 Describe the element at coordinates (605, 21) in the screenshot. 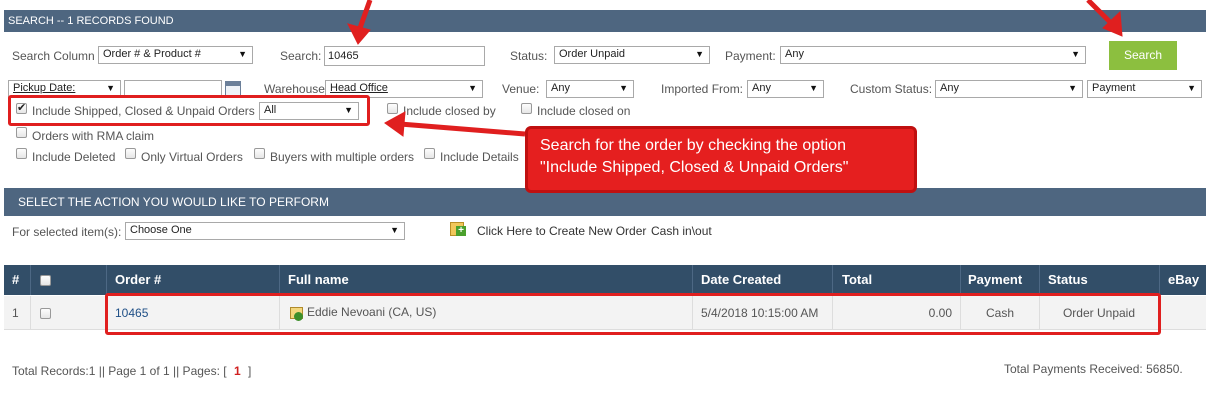

I see `search-header: SEARCH -- 1 RECORDS FOUND` at that location.